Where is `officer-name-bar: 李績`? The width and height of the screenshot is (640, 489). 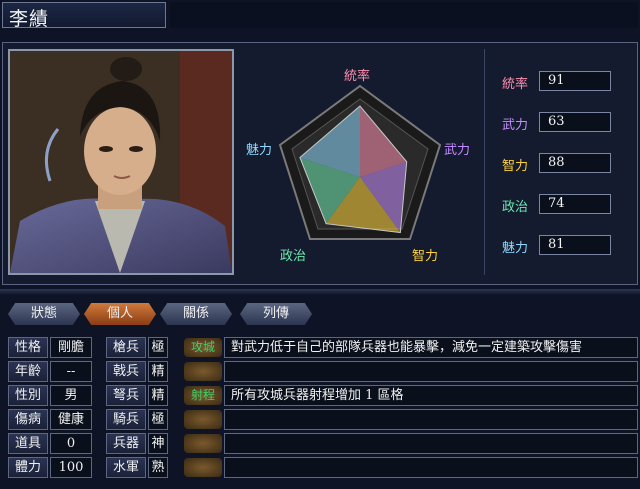 officer-name-bar: 李績 is located at coordinates (84, 16).